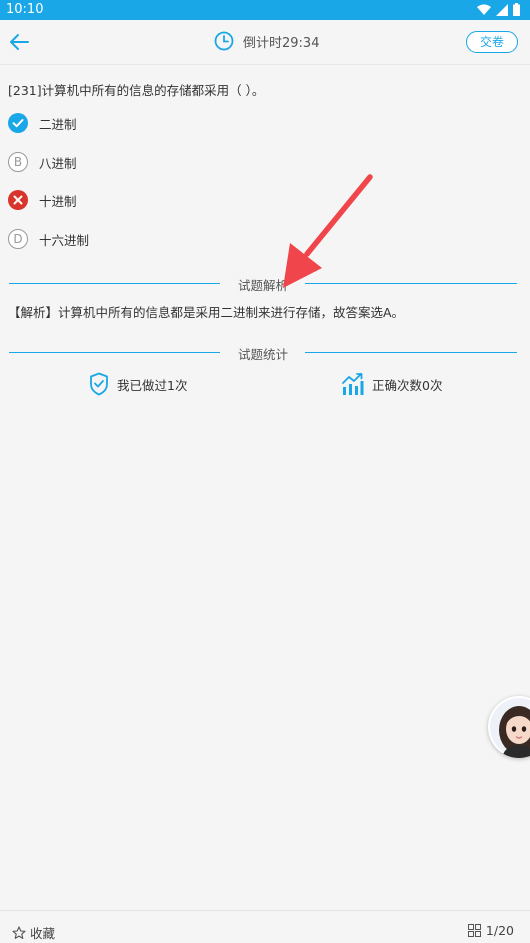 Image resolution: width=530 pixels, height=943 pixels. I want to click on bar-chart-trend-icon, so click(353, 384).